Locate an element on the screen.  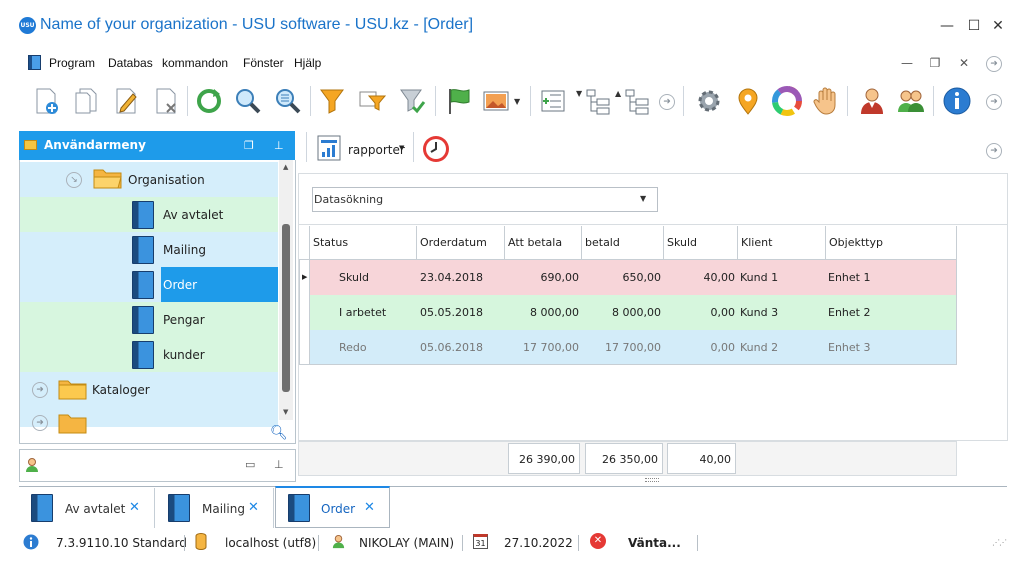
expand-tree-button is located at coordinates (598, 101).